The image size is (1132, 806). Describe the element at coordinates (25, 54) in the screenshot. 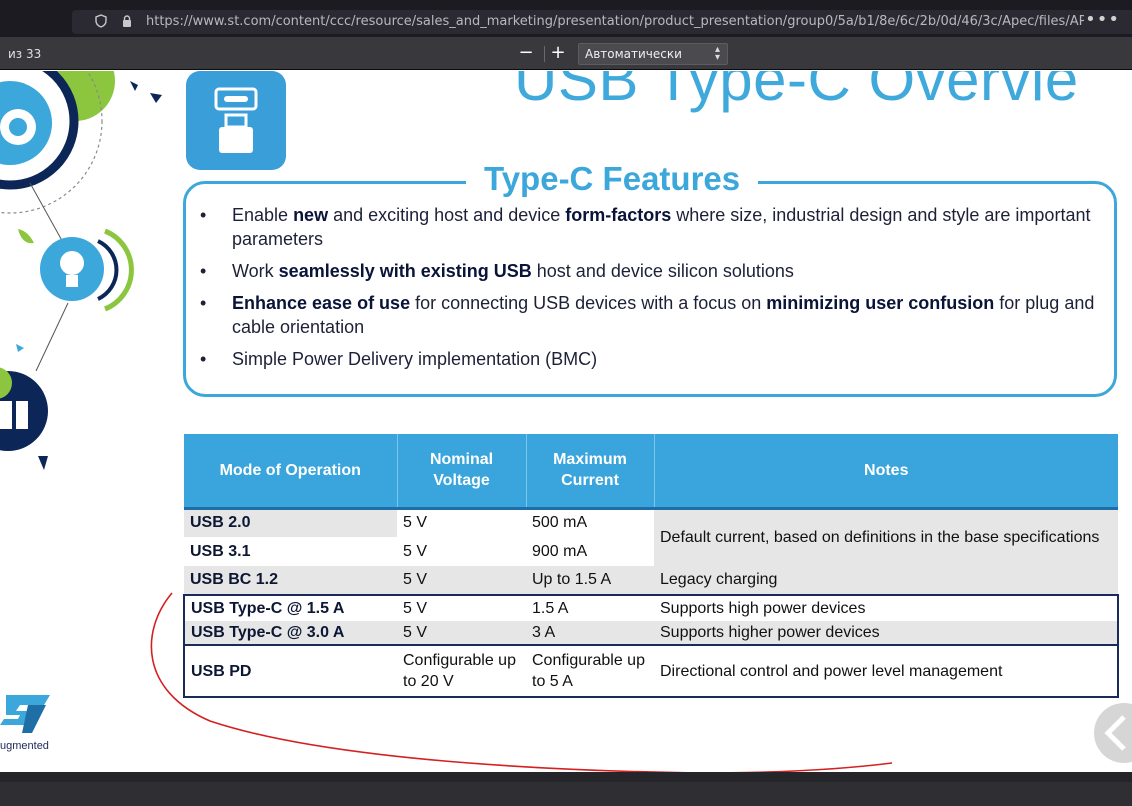

I see `page-count: из 33` at that location.